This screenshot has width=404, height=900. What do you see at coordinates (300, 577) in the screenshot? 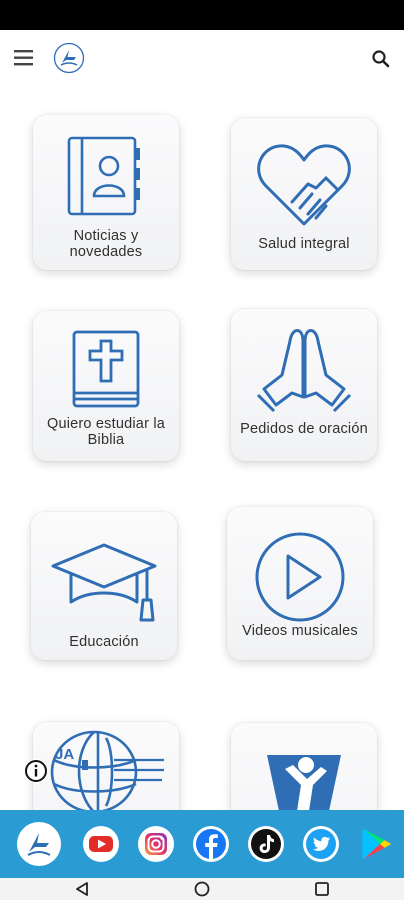
I see `play-circle-icon` at bounding box center [300, 577].